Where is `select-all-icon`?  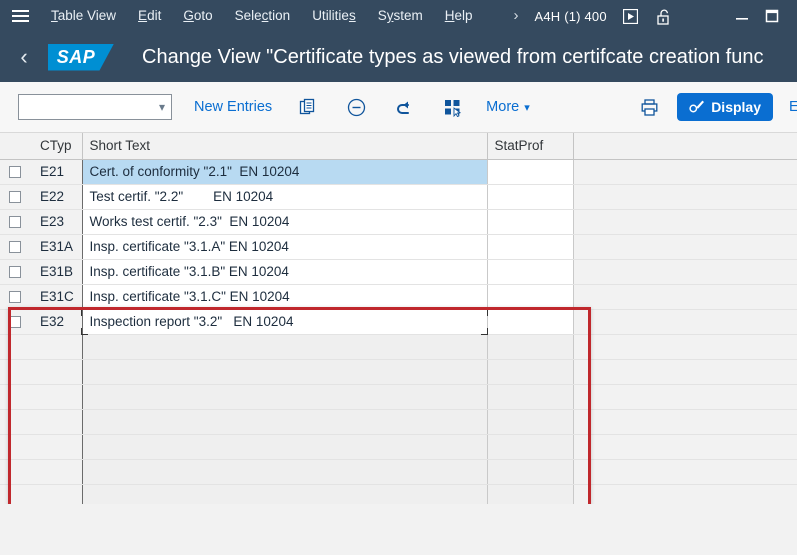 select-all-icon is located at coordinates (452, 107).